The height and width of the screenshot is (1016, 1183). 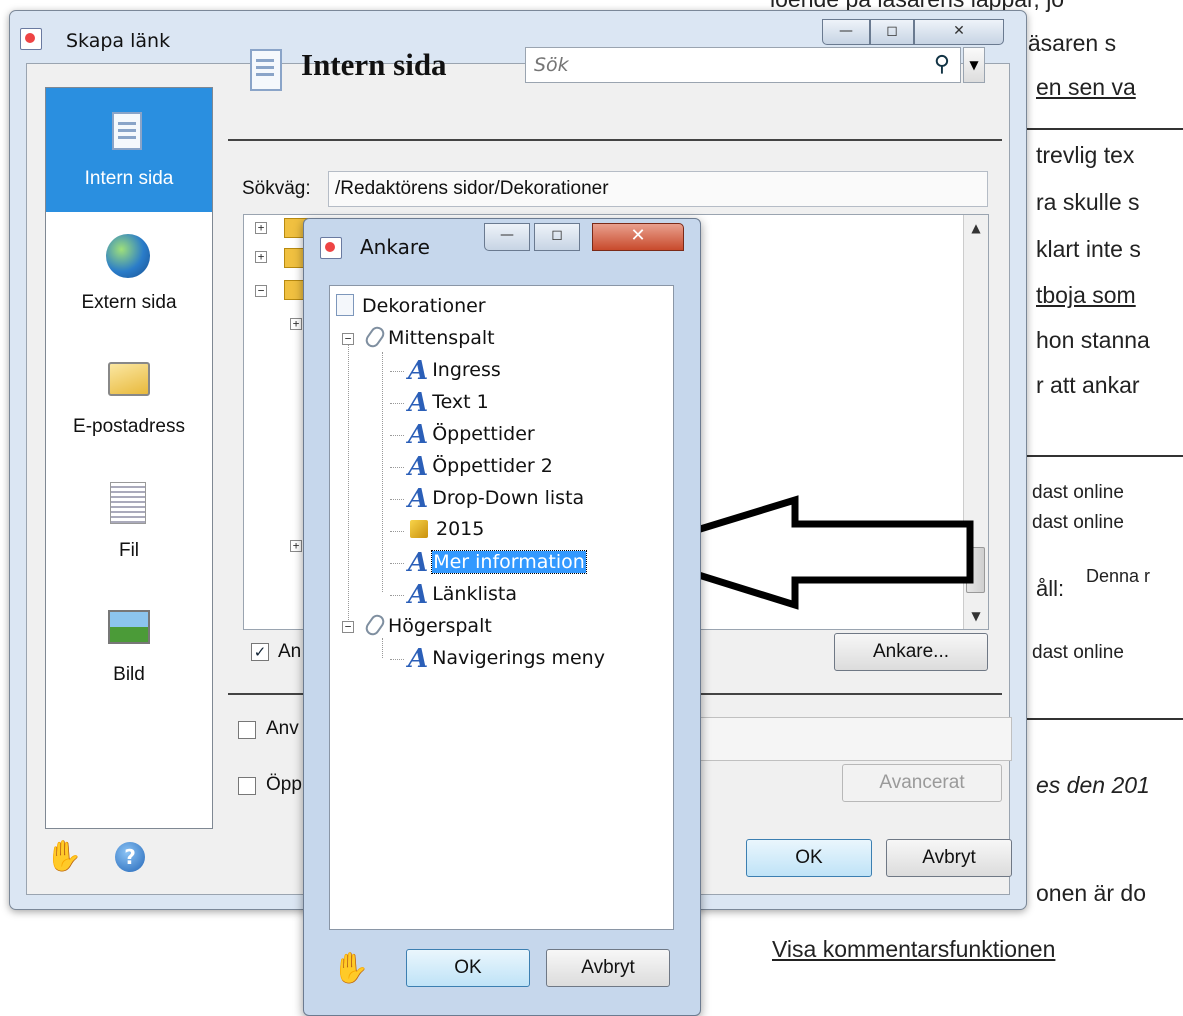 I want to click on tree-node-anchor: A Öppettider 2, so click(x=480, y=467).